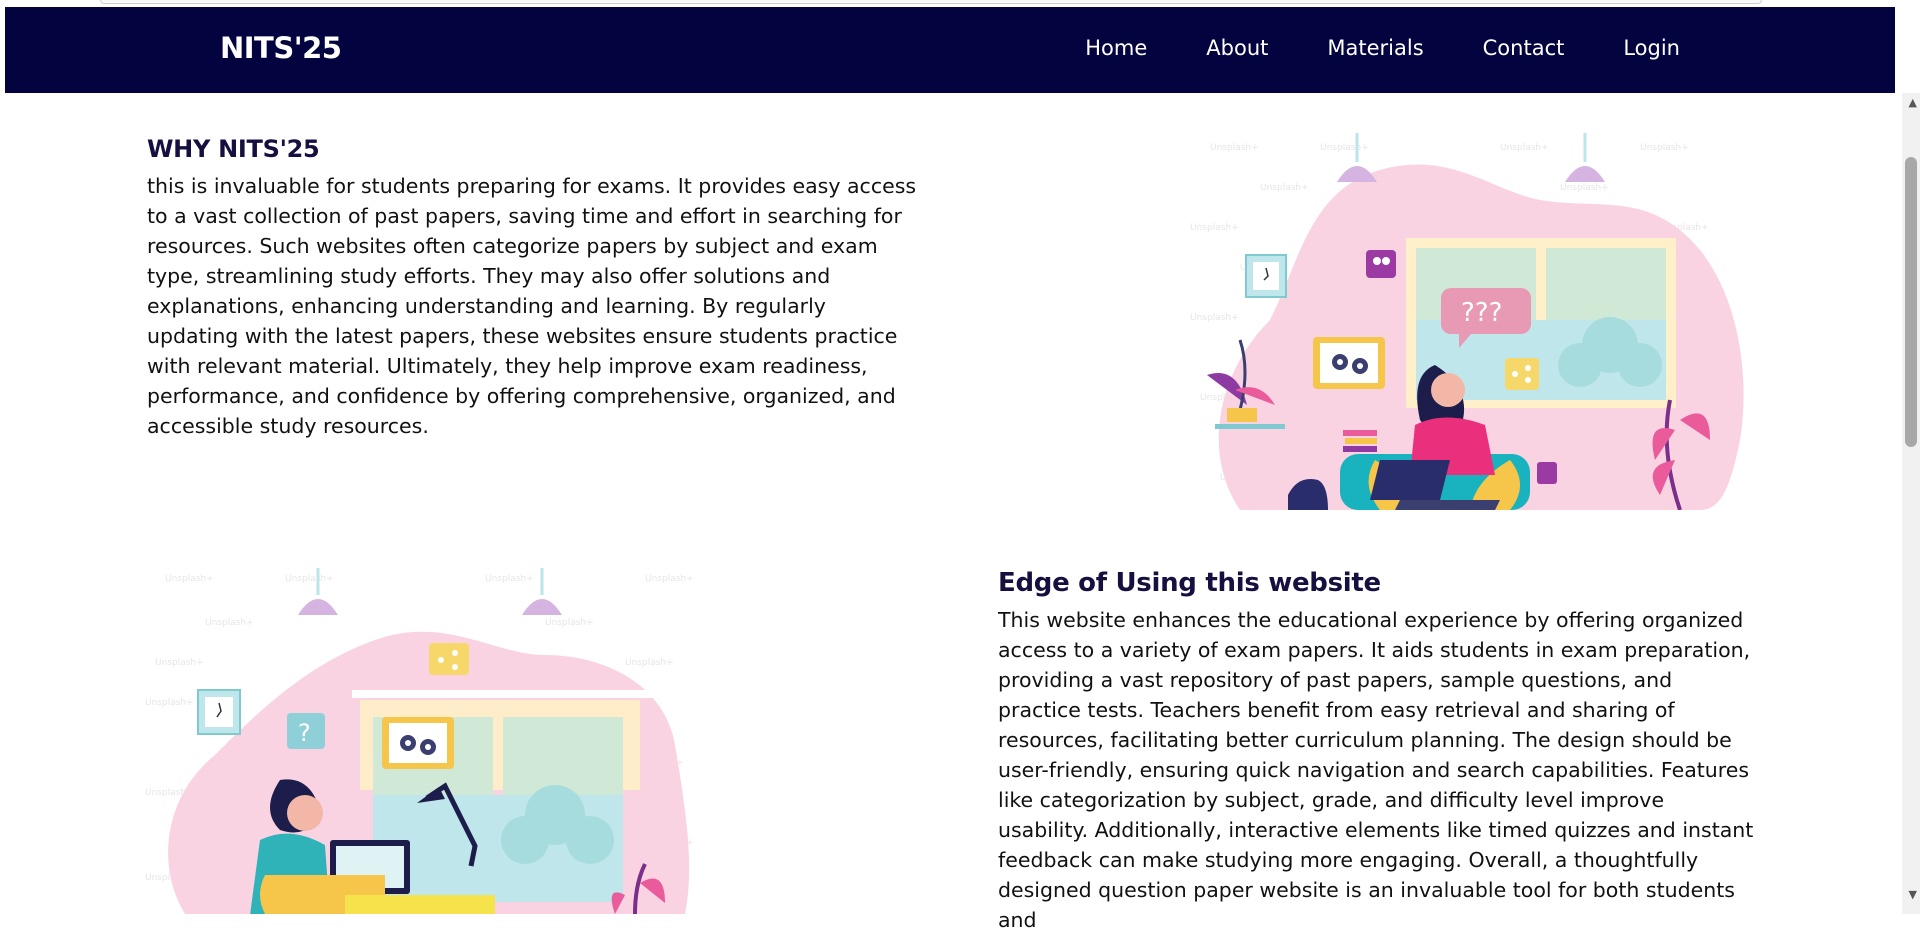 This screenshot has height=935, width=1920. Describe the element at coordinates (931, 2) in the screenshot. I see `browser-top-edge` at that location.